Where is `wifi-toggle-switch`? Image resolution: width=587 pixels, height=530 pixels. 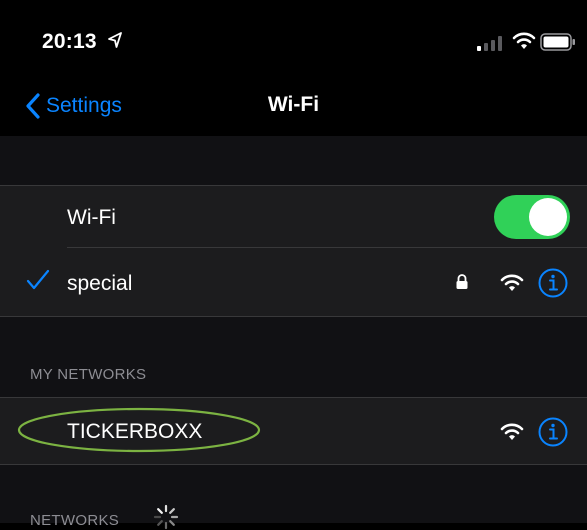 wifi-toggle-switch is located at coordinates (532, 217).